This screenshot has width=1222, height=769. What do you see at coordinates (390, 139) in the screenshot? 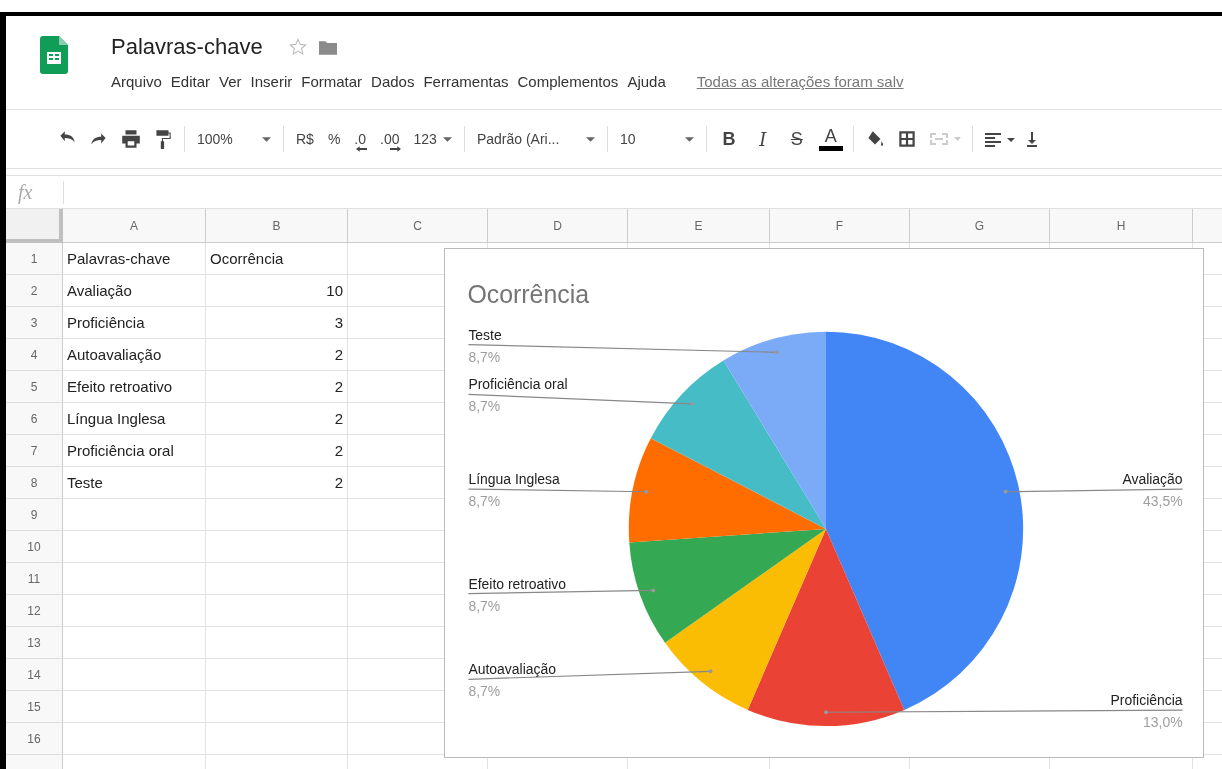
I see `increase-decimals-button: .00` at bounding box center [390, 139].